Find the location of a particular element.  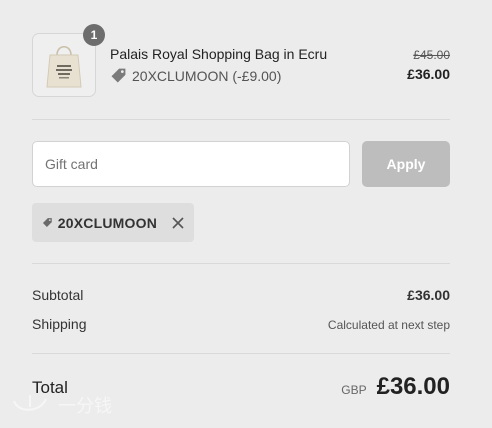

item-discount: 20XCLUMOON (-£9.00) is located at coordinates (195, 75).